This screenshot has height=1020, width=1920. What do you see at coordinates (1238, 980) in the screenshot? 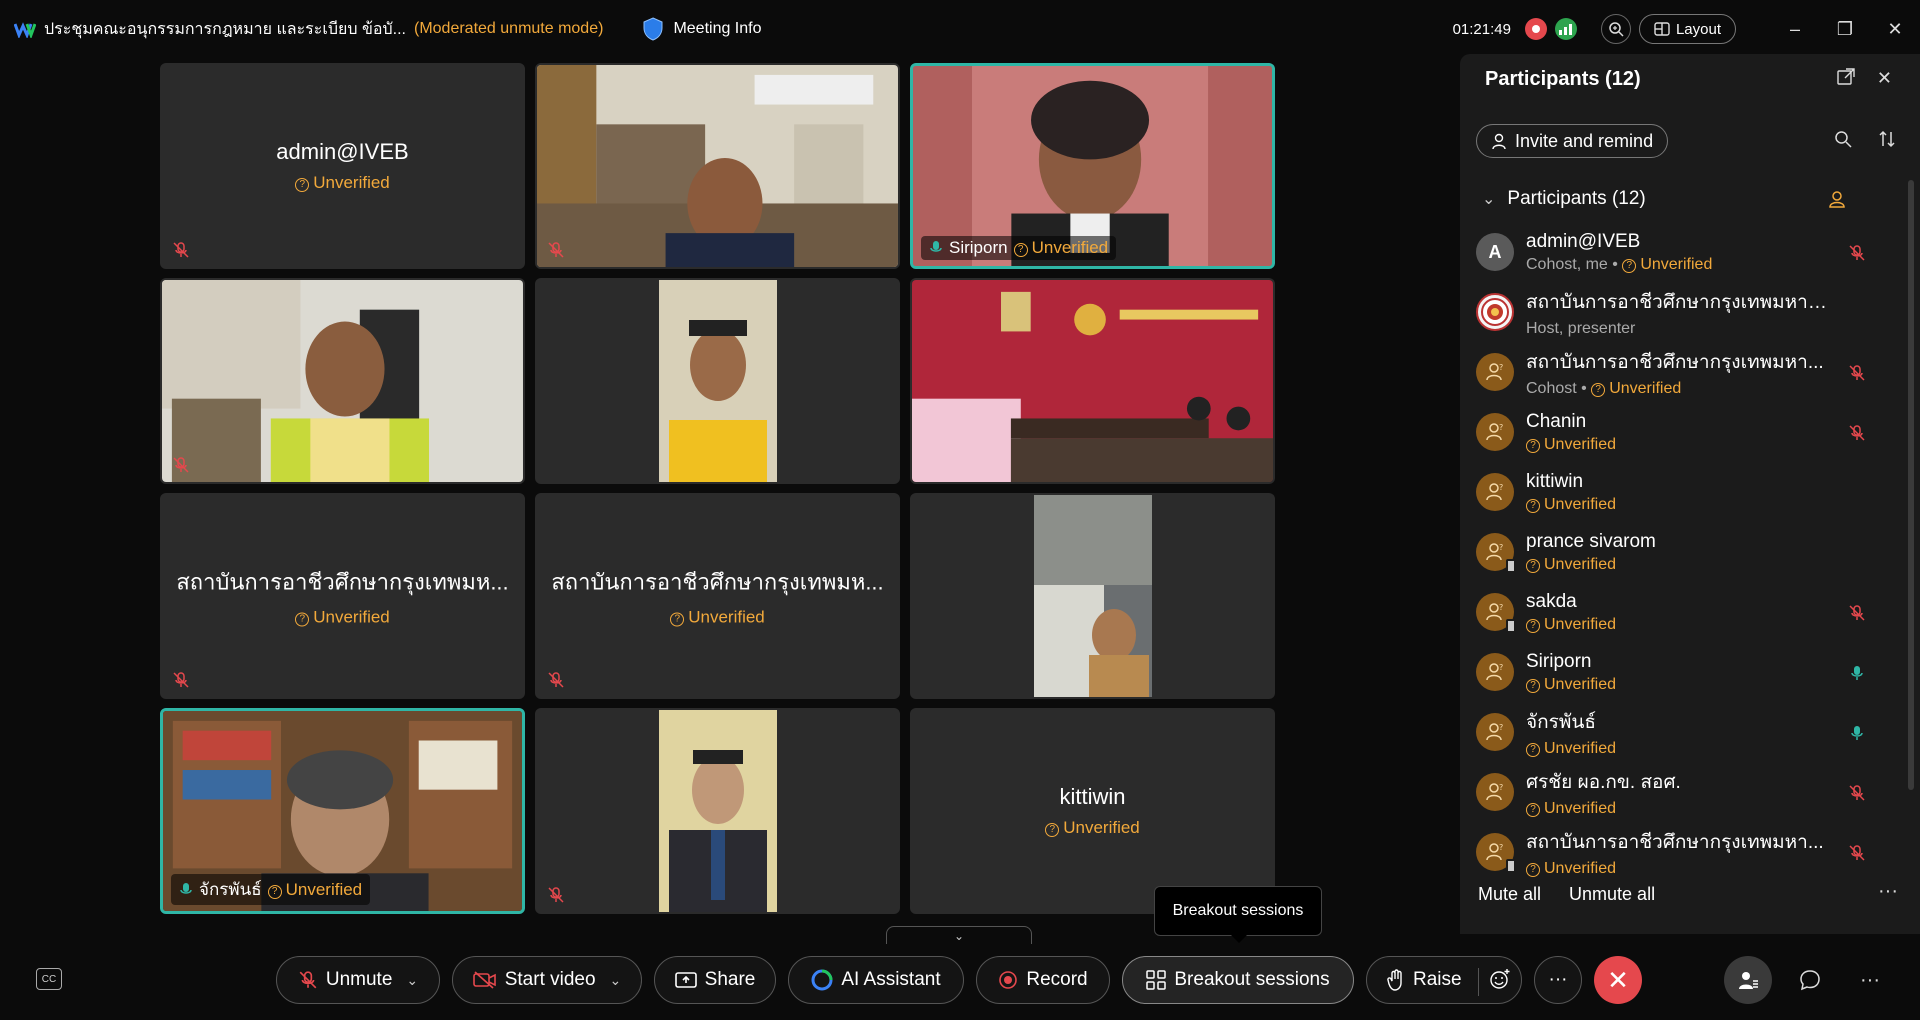
I see `breakout-sessions-button: Breakout sessions` at bounding box center [1238, 980].